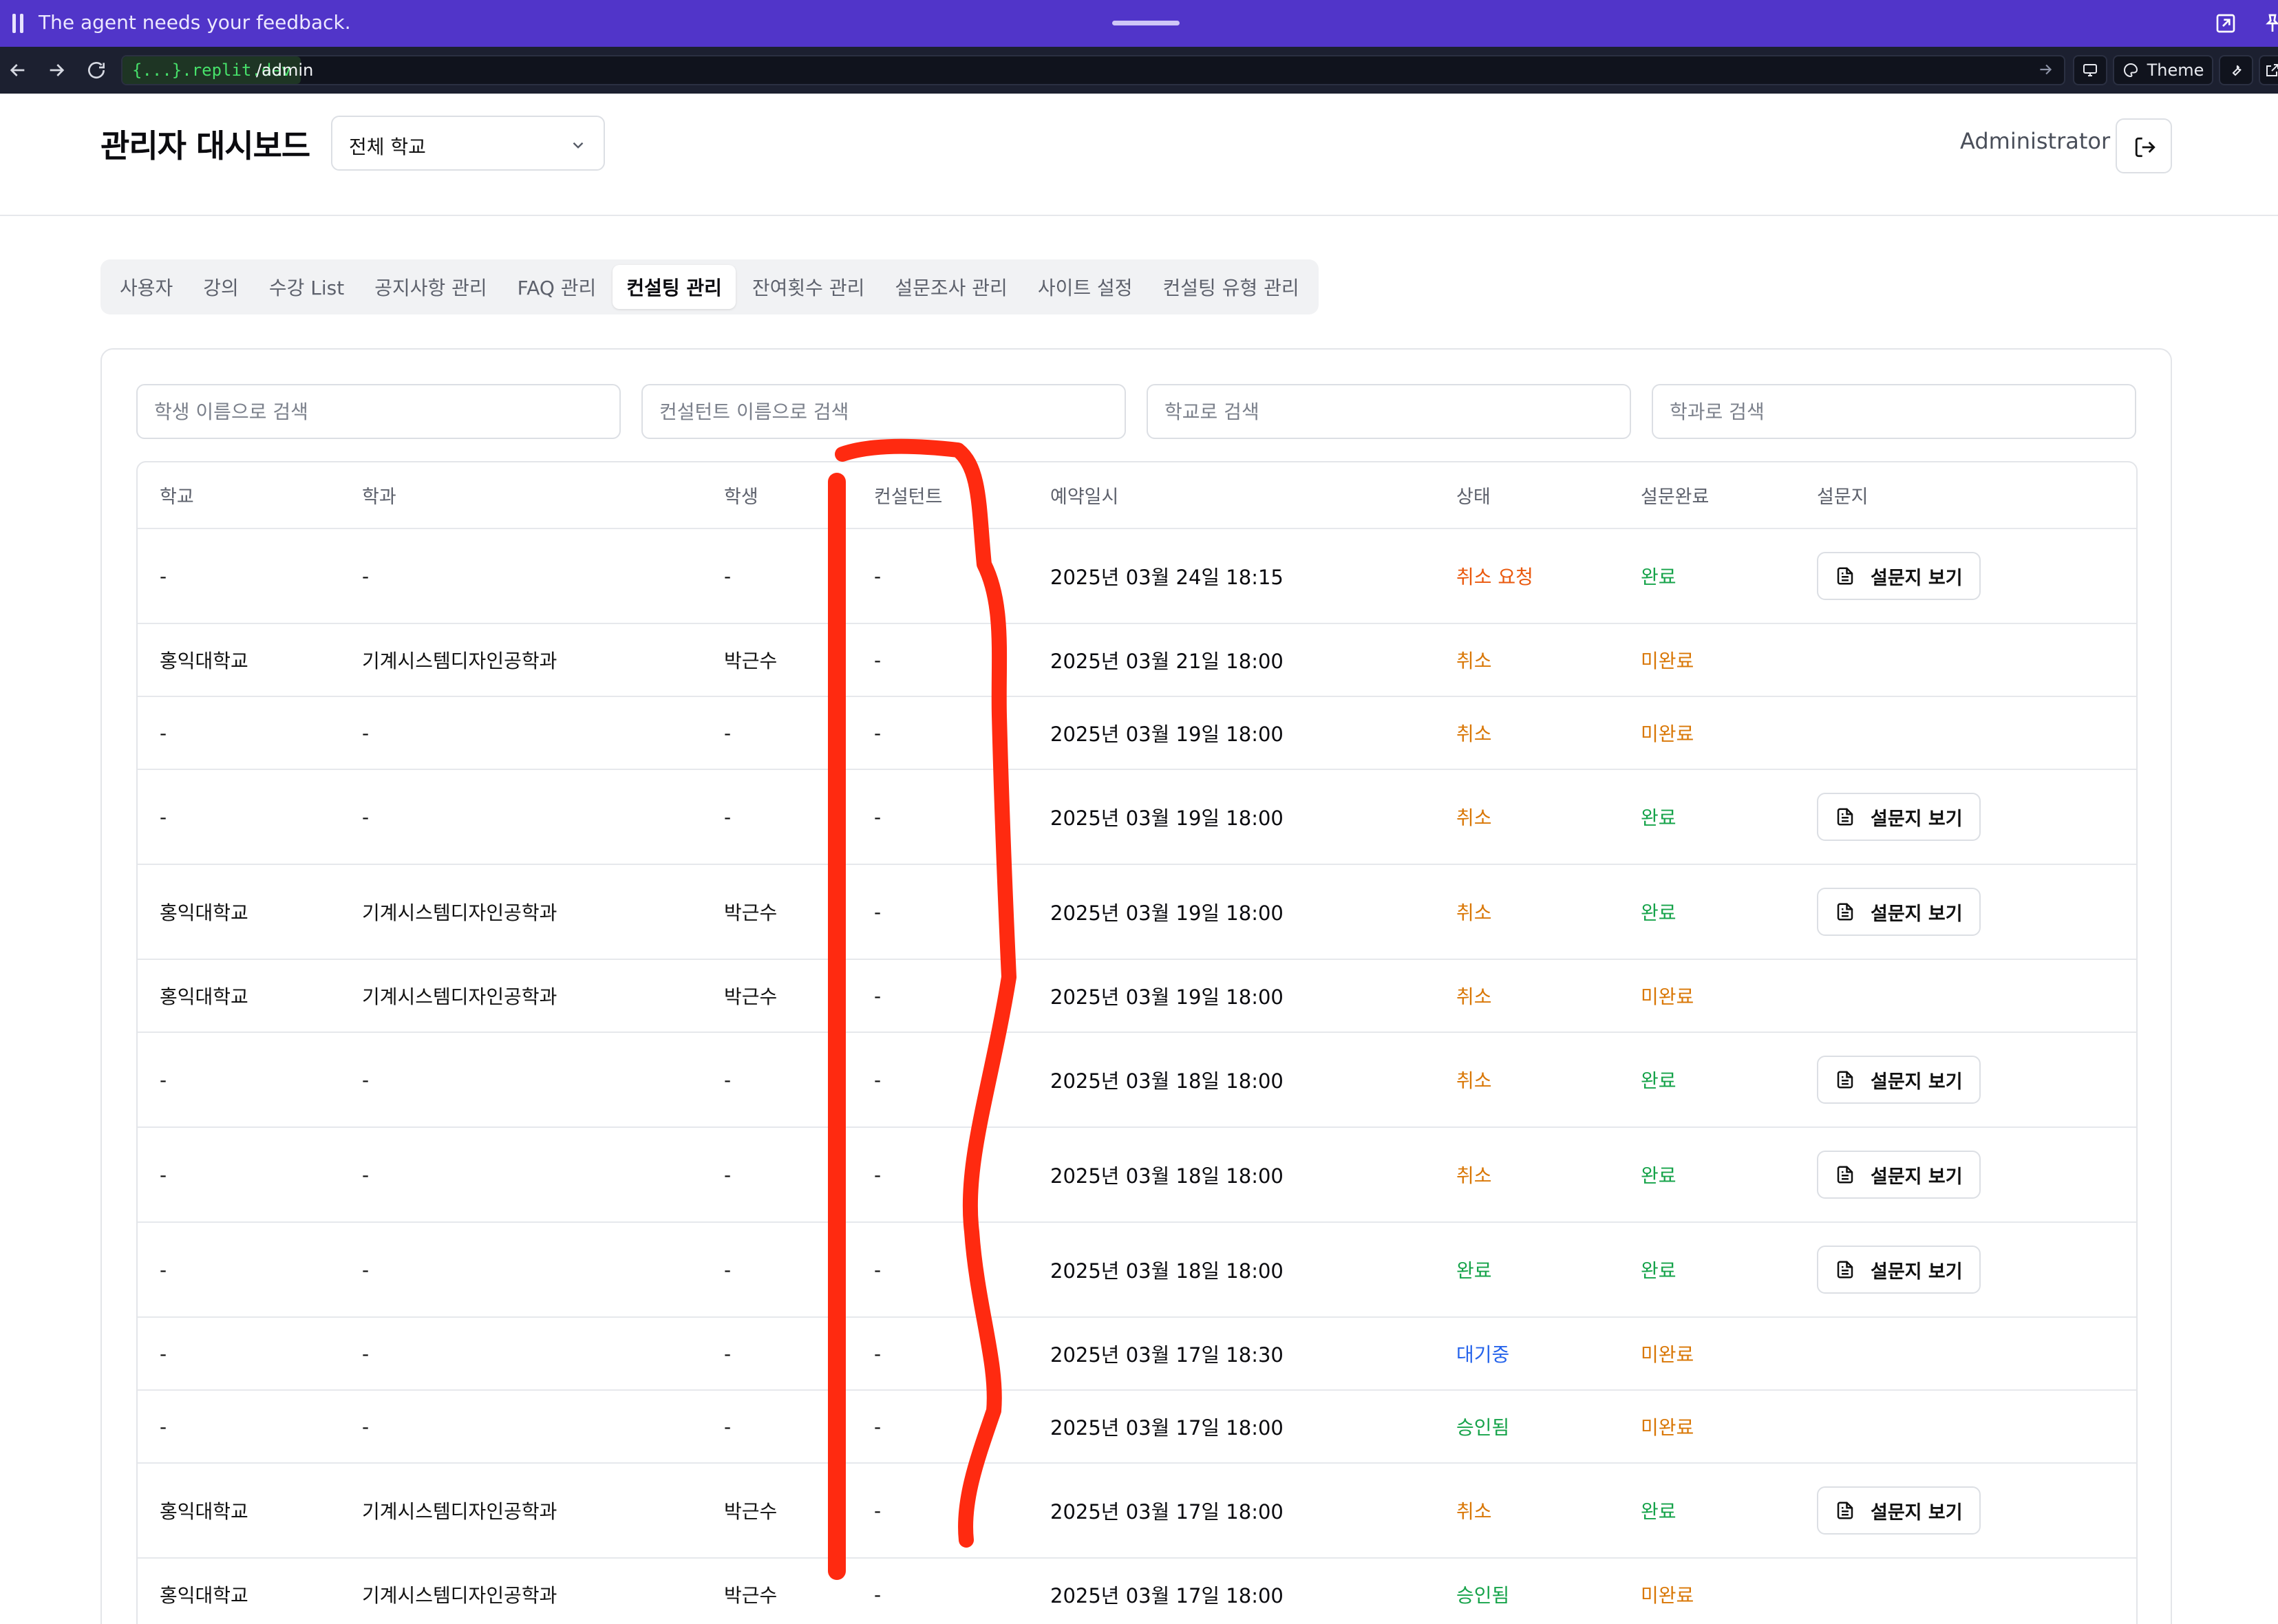 The width and height of the screenshot is (2278, 1624). What do you see at coordinates (239, 495) in the screenshot?
I see `column-header-school: 학교` at bounding box center [239, 495].